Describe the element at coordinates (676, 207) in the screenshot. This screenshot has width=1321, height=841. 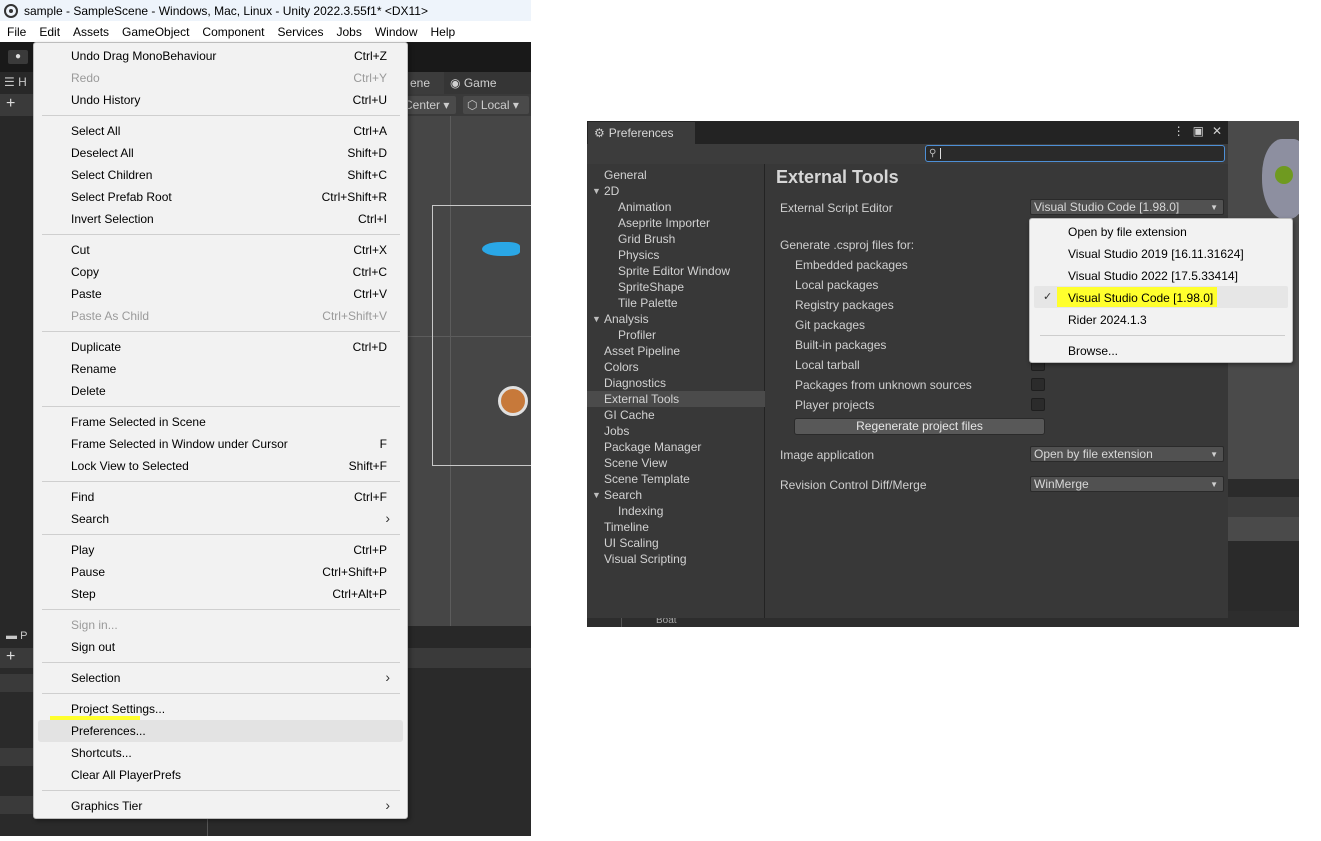
I see `nav-animation: Animation` at that location.